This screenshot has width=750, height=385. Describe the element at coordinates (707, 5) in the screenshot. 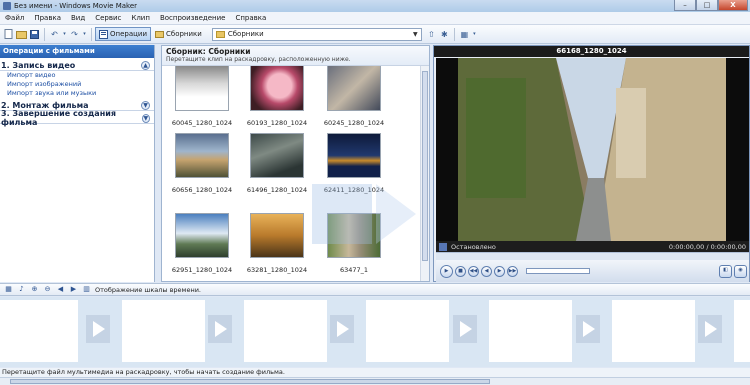

I see `maximize-button: □` at that location.